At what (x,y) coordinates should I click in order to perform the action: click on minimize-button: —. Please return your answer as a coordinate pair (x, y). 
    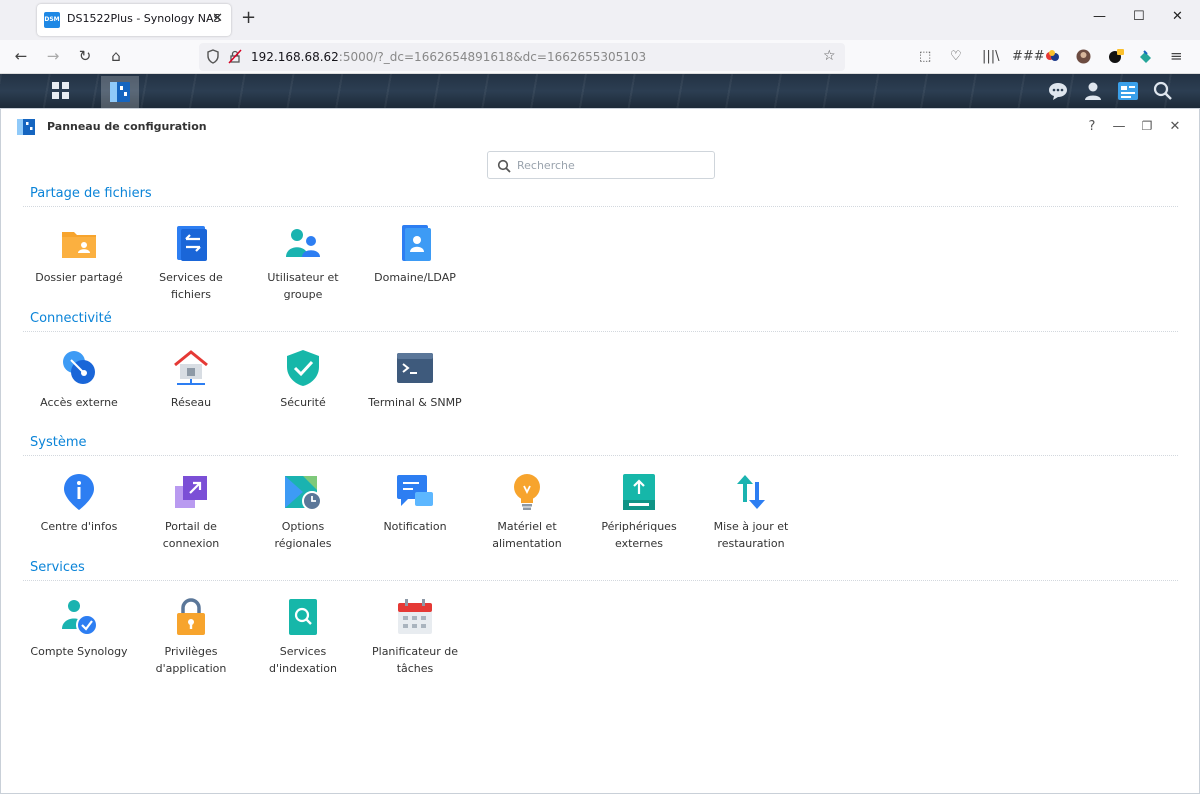
    Looking at the image, I should click on (1119, 126).